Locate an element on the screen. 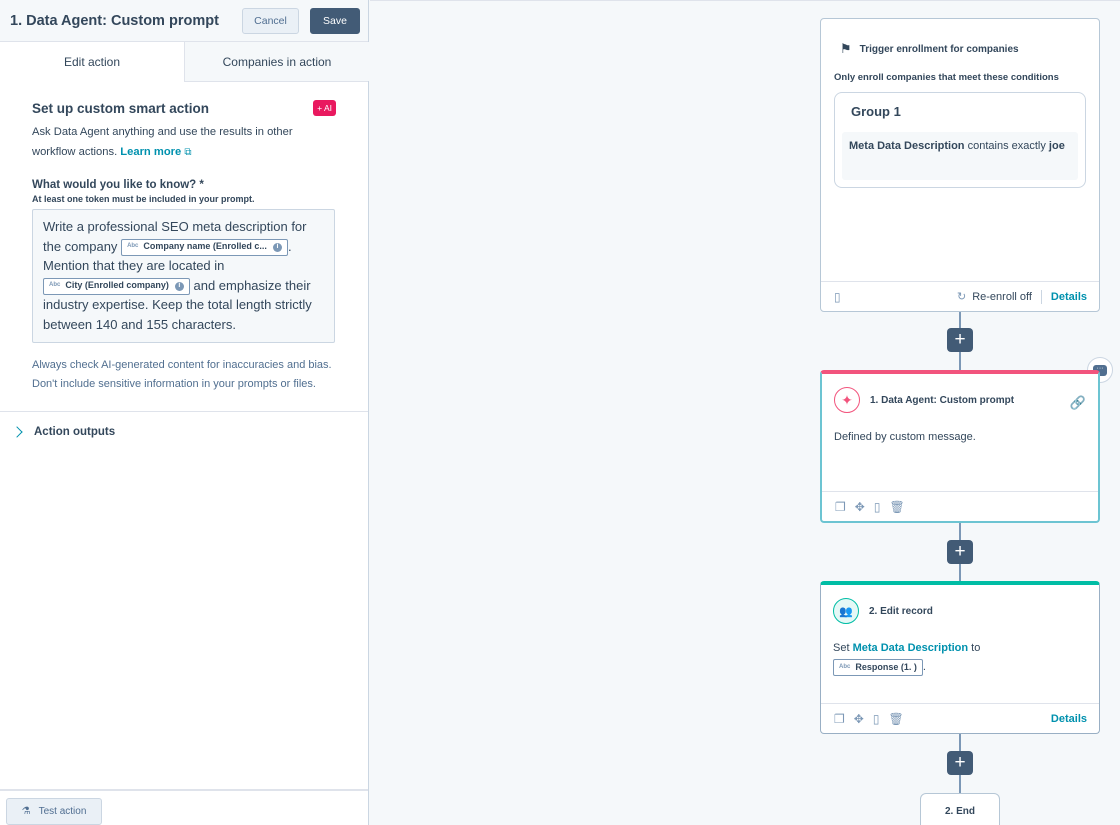 Image resolution: width=1120 pixels, height=825 pixels. ai-sparkle-icon: ✦ is located at coordinates (847, 400).